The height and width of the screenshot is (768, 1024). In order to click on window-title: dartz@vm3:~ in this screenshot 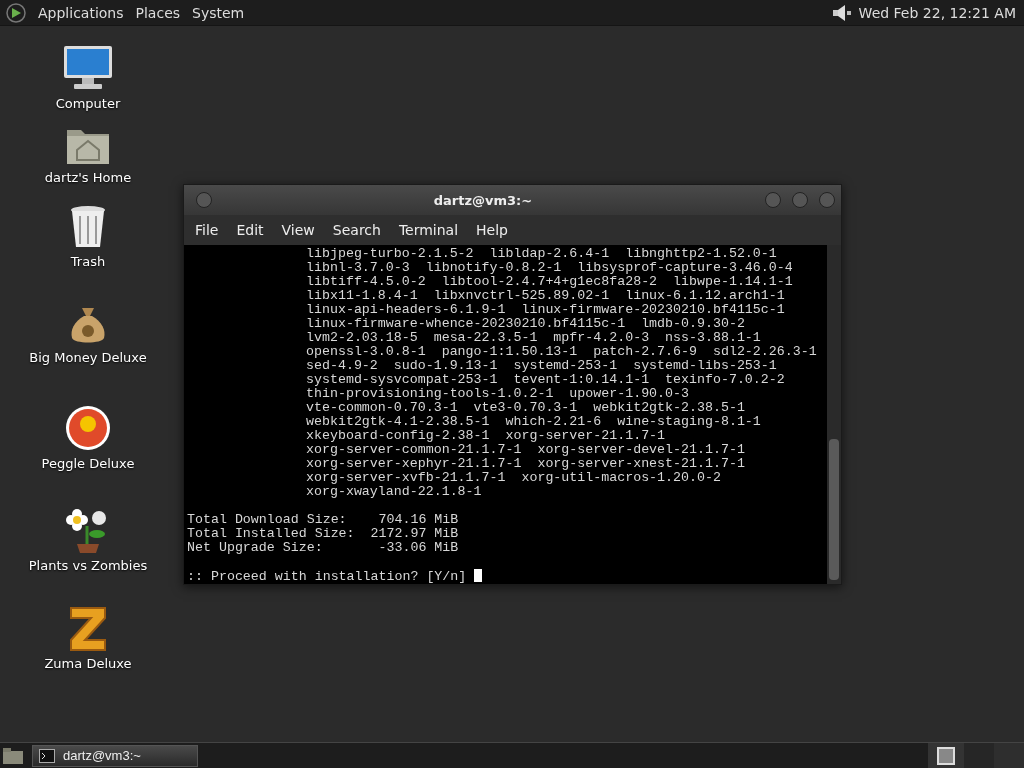, I will do `click(483, 200)`.